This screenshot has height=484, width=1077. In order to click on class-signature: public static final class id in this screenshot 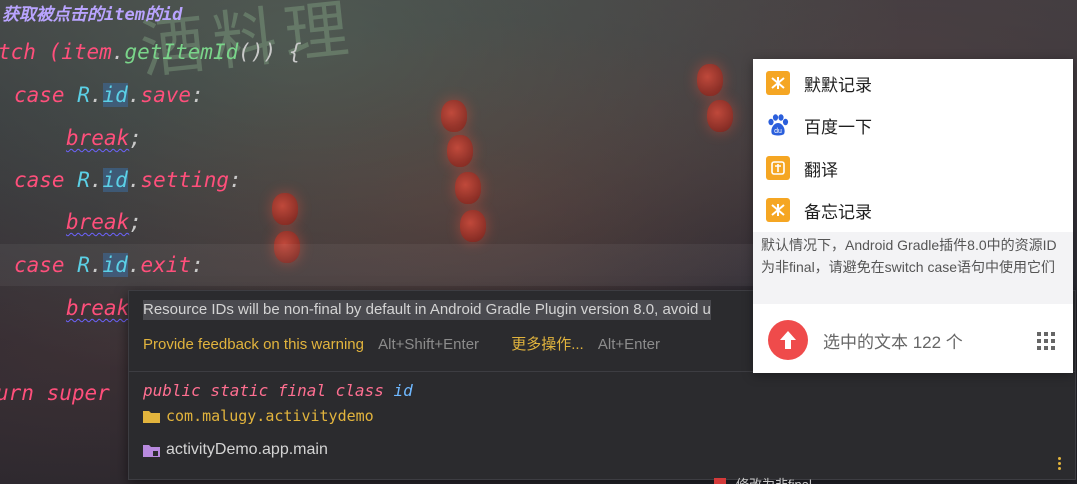, I will do `click(278, 390)`.